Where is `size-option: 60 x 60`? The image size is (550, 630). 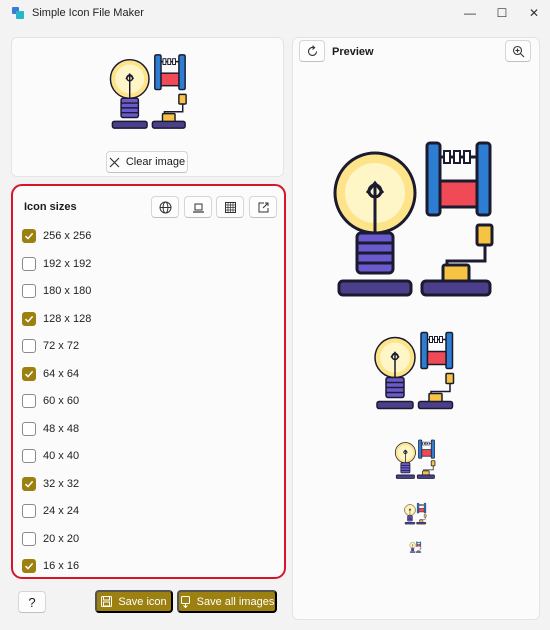
size-option: 60 x 60 is located at coordinates (50, 401).